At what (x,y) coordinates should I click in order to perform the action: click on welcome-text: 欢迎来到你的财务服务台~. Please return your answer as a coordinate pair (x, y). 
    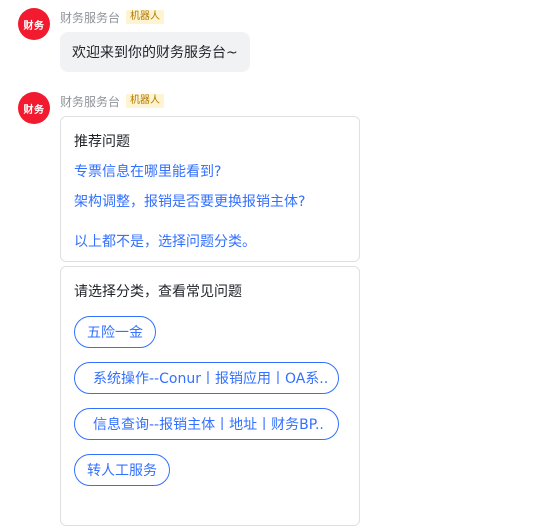
    Looking at the image, I should click on (155, 53).